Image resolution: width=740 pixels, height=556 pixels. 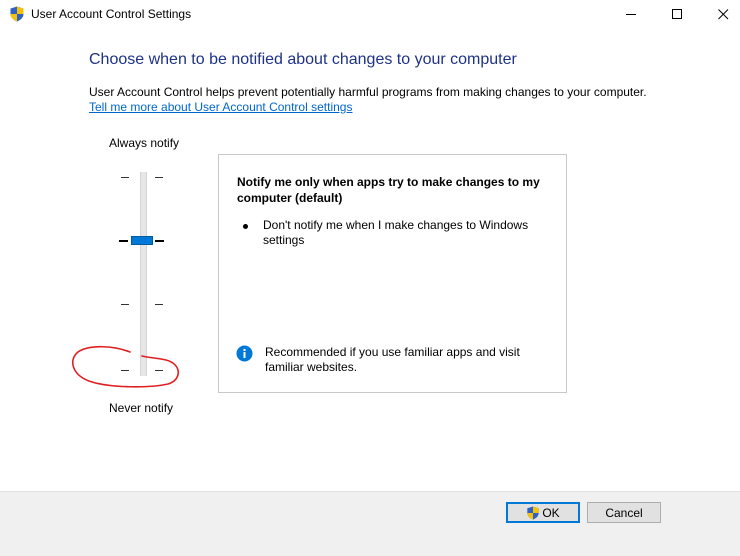 What do you see at coordinates (125, 366) in the screenshot?
I see `red-circle-annotation` at bounding box center [125, 366].